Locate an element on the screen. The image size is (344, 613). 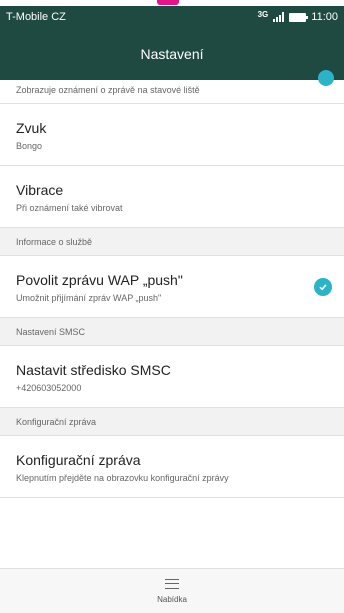
page-title: Nastavení is located at coordinates (172, 54).